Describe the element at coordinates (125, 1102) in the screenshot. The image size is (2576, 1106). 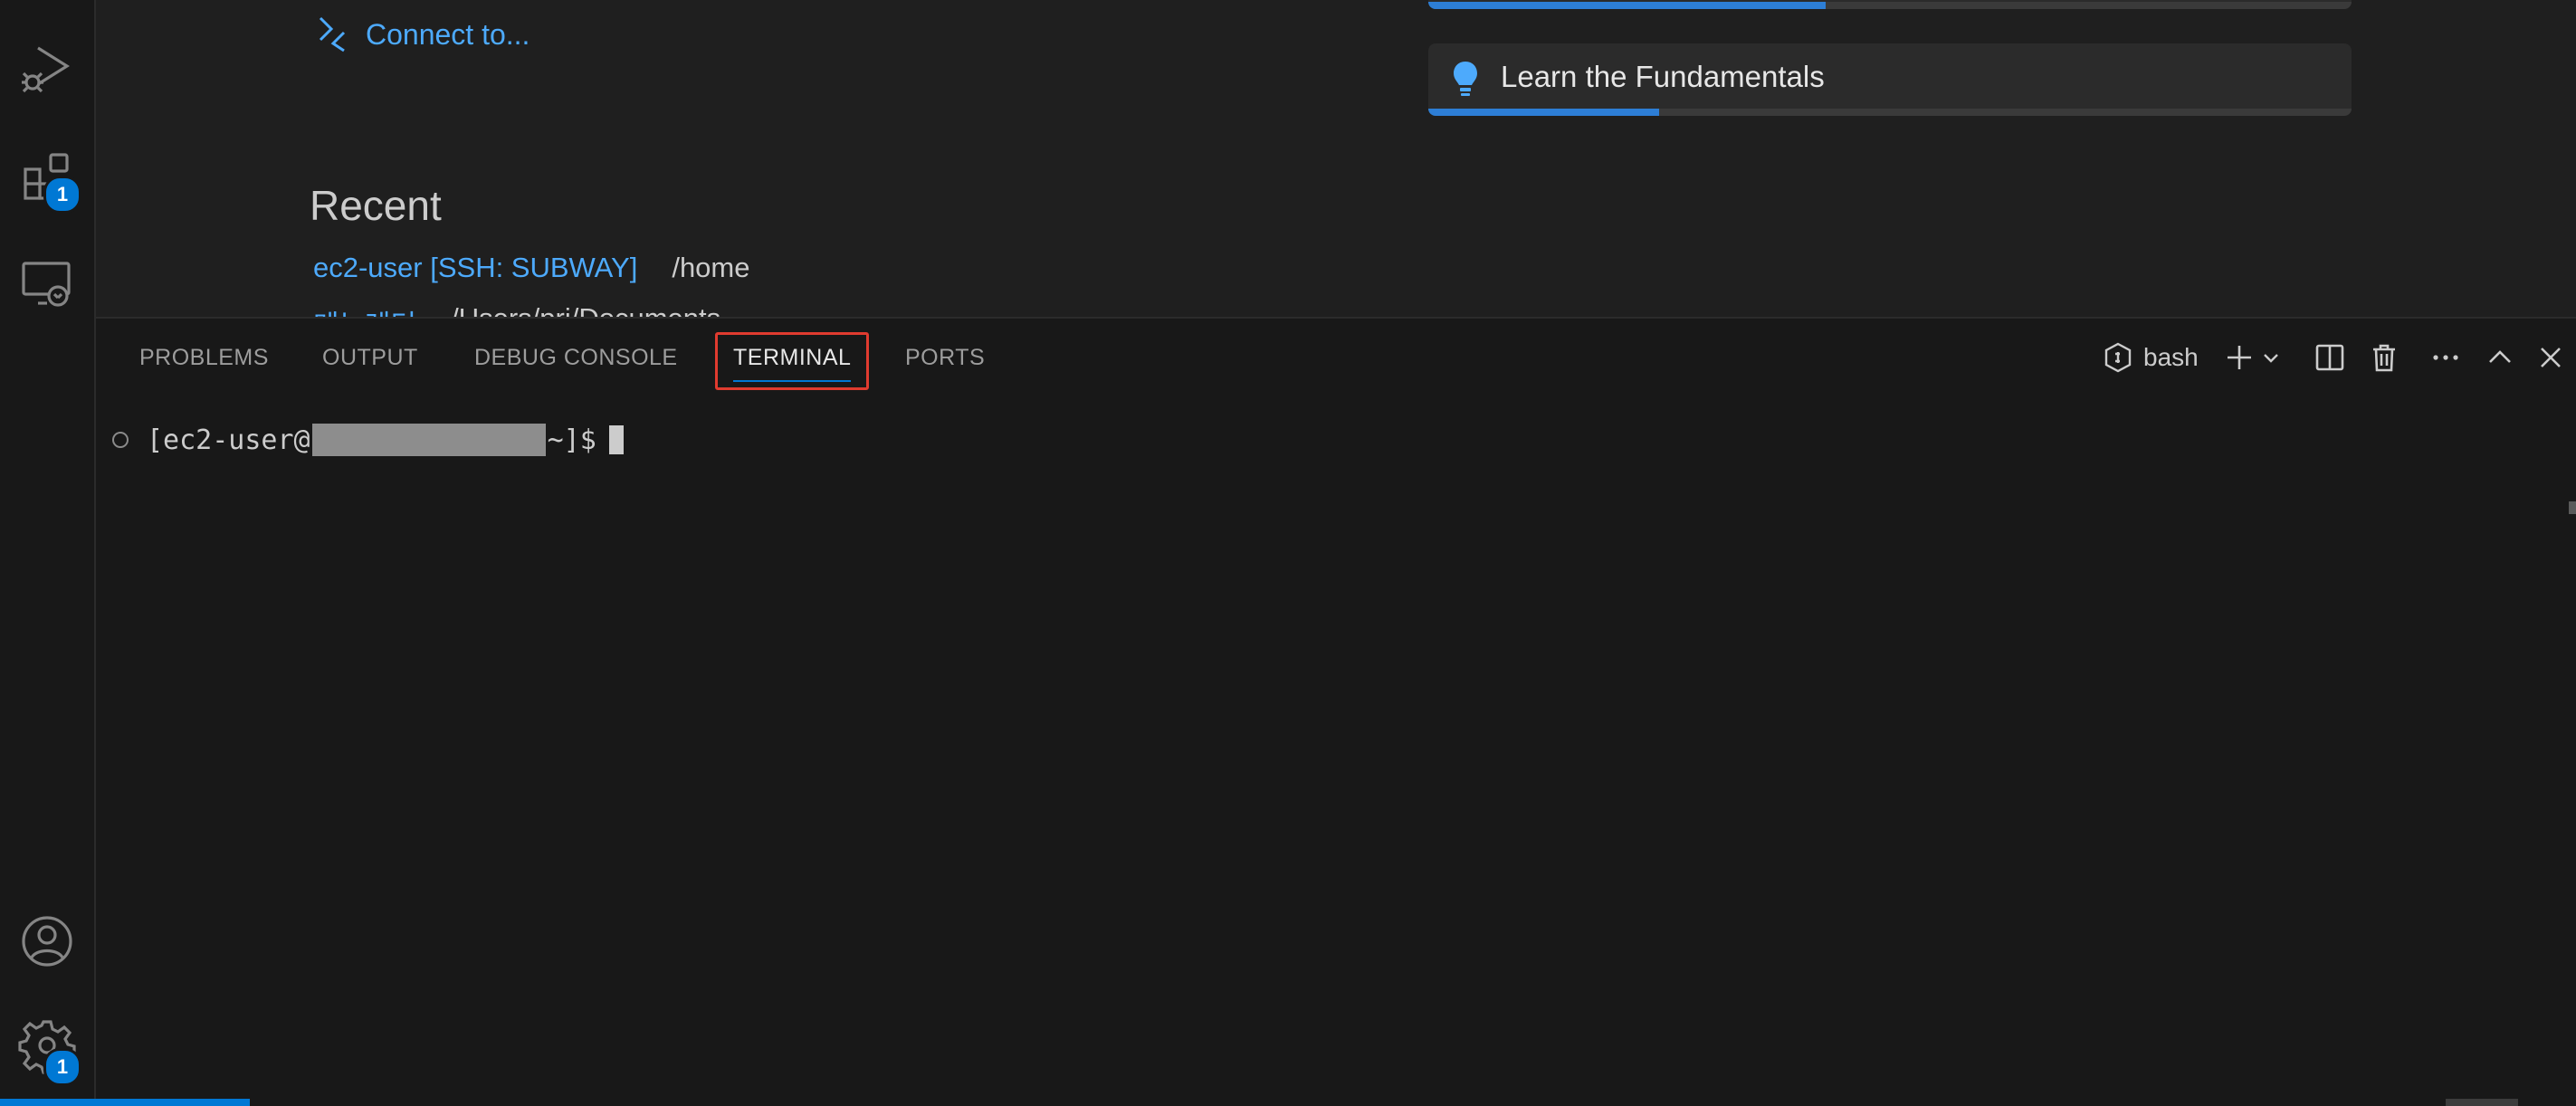
I see `status-remote-indicator` at that location.